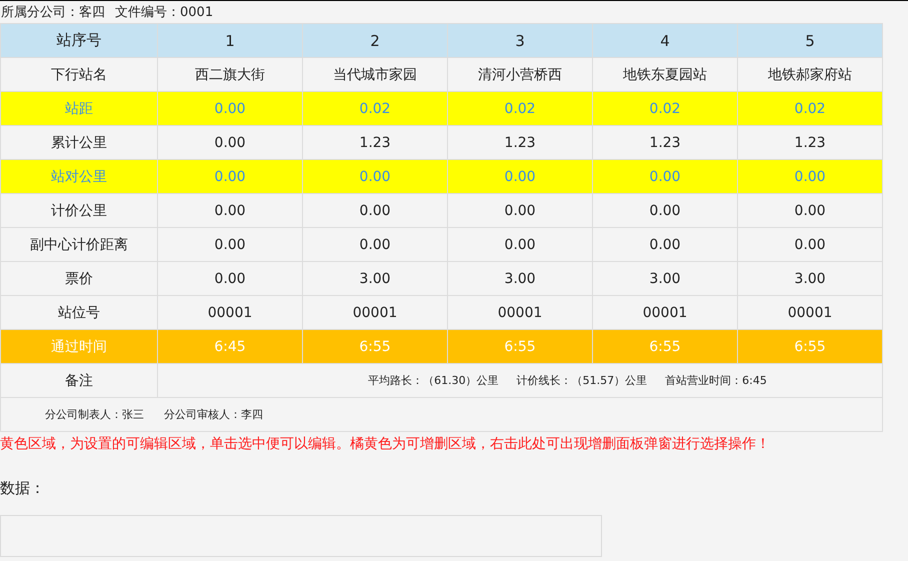 This screenshot has height=561, width=908. What do you see at coordinates (665, 75) in the screenshot?
I see `table-cell: 地铁东夏园站` at bounding box center [665, 75].